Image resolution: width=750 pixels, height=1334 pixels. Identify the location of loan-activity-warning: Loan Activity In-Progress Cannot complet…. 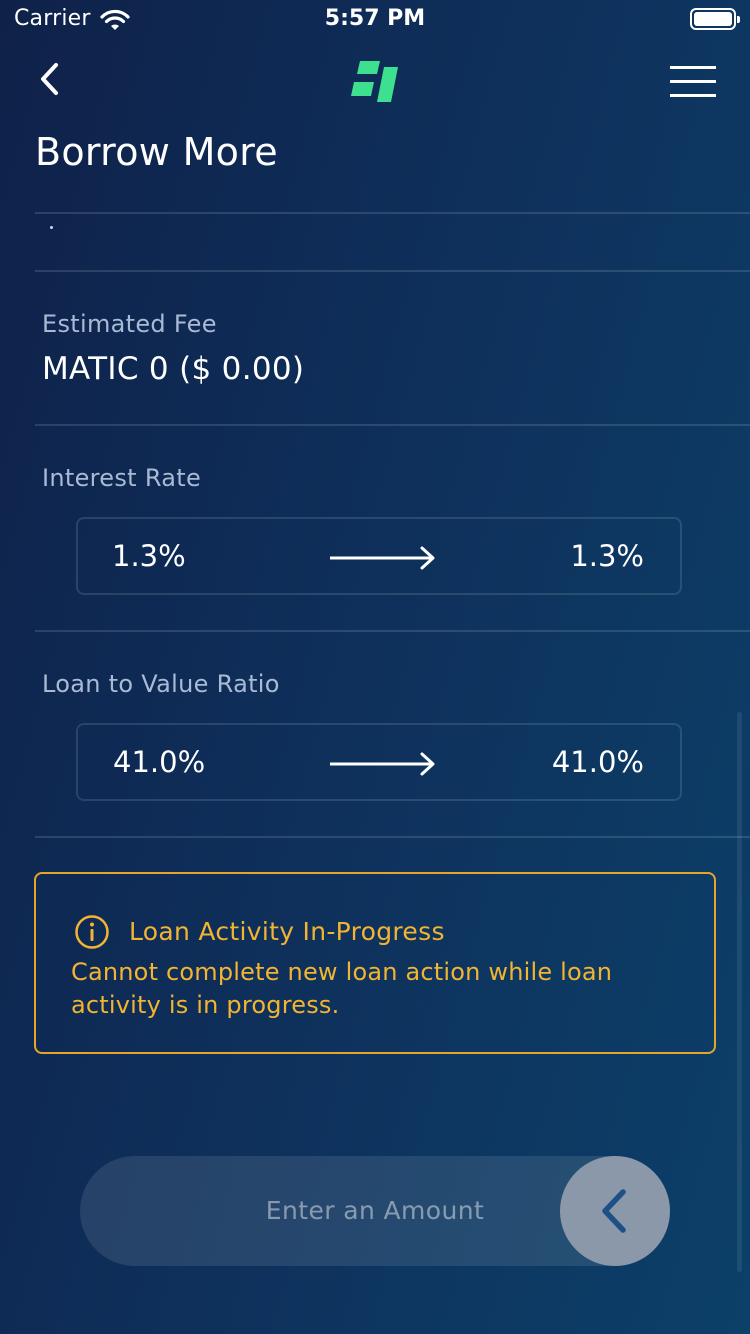
(375, 963).